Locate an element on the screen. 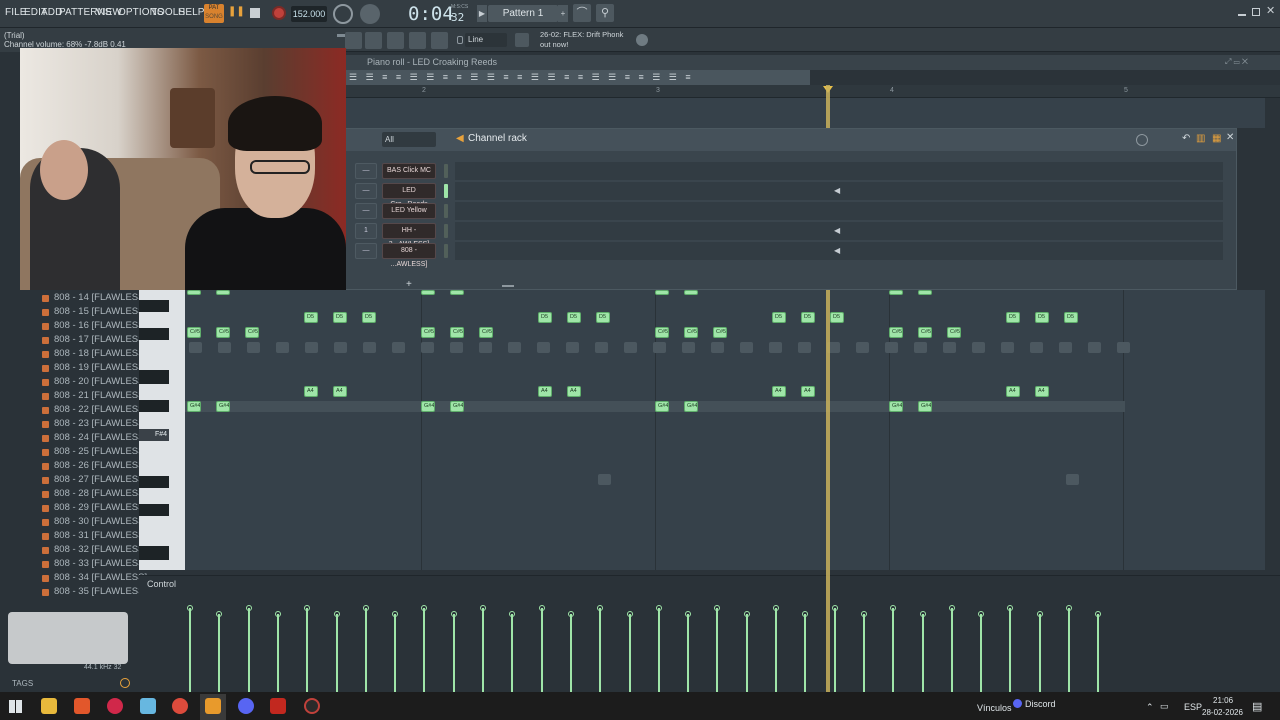  notepad-icon is located at coordinates (148, 706).